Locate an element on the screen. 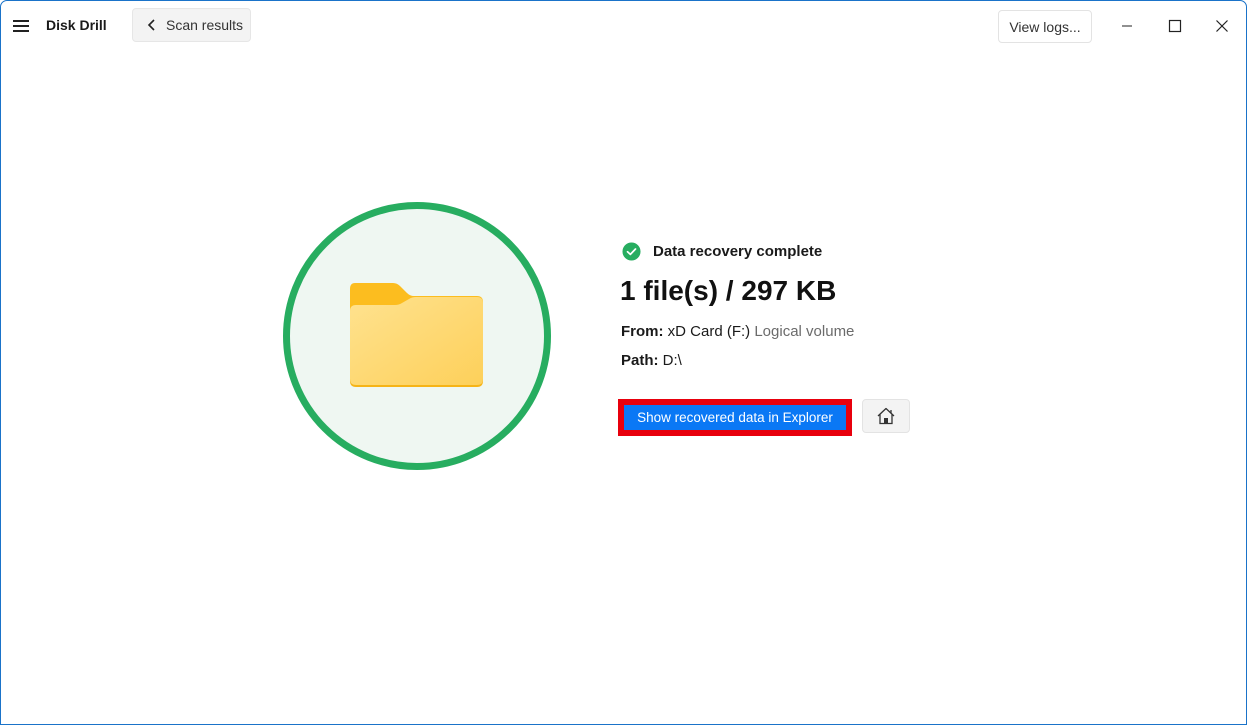  close-icon is located at coordinates (1222, 26).